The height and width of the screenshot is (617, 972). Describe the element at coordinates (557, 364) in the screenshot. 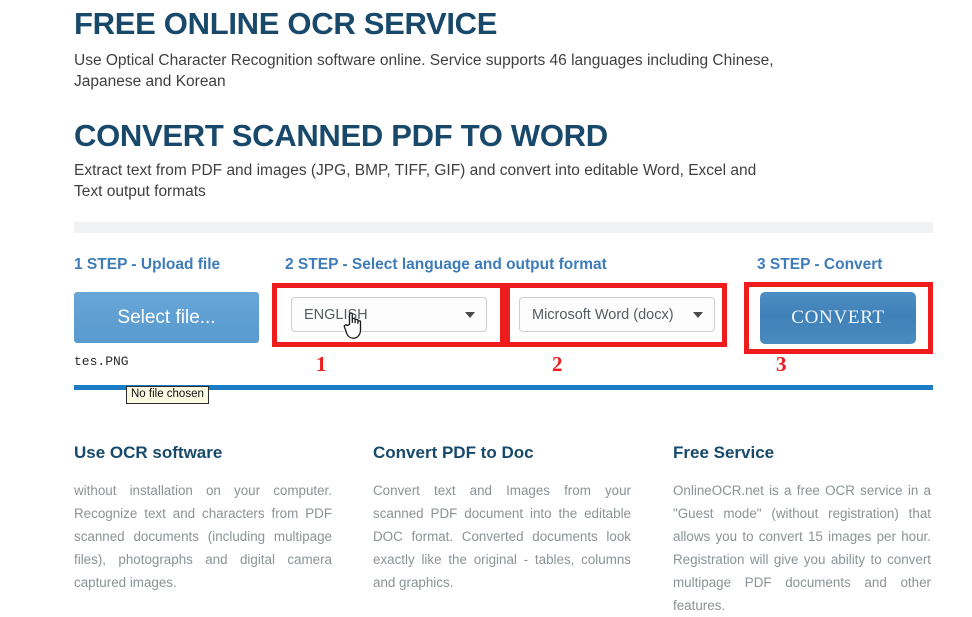

I see `annotation-marker-2: 2` at that location.